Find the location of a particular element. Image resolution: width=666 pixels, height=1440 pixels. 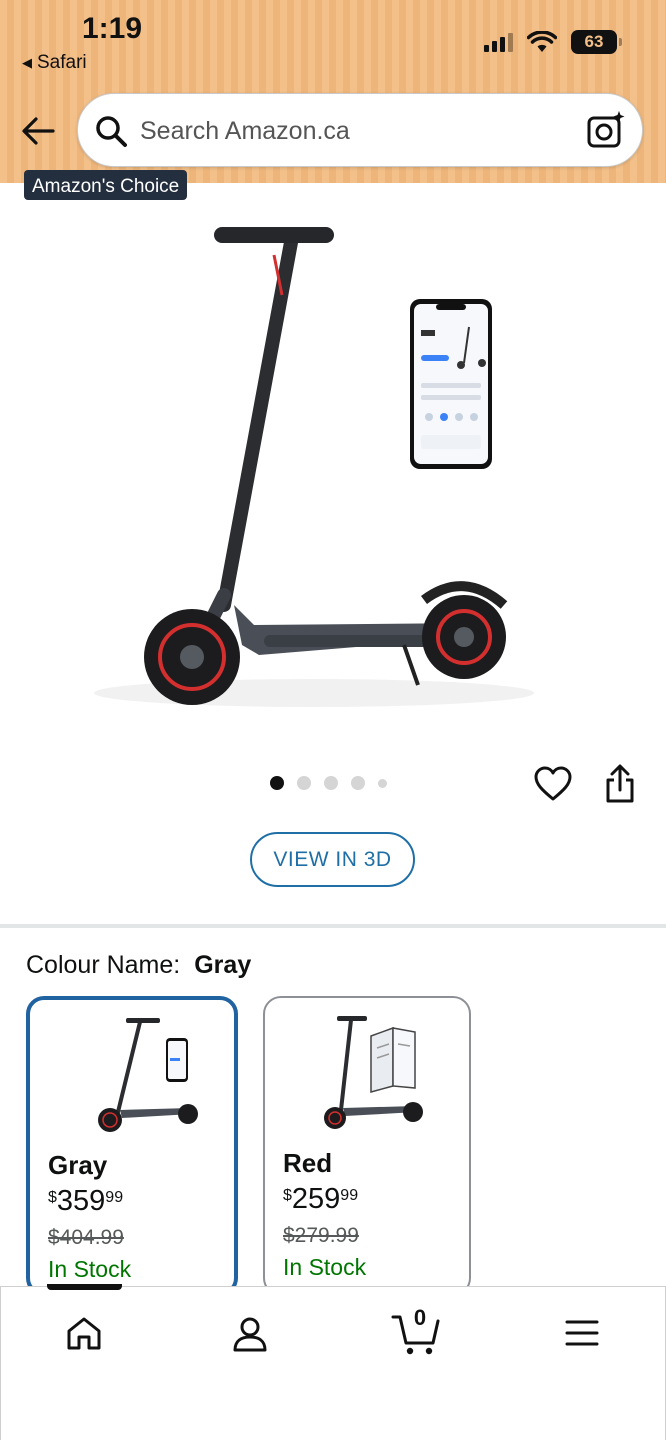

back-app-label: Safari is located at coordinates (62, 62).